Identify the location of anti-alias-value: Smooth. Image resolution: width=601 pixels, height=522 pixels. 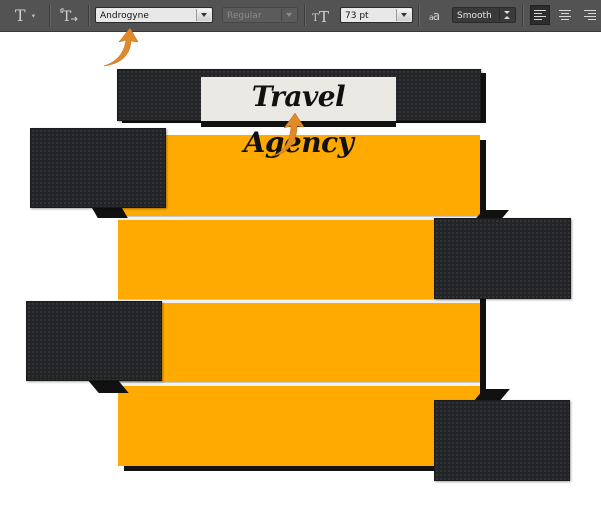
(474, 16).